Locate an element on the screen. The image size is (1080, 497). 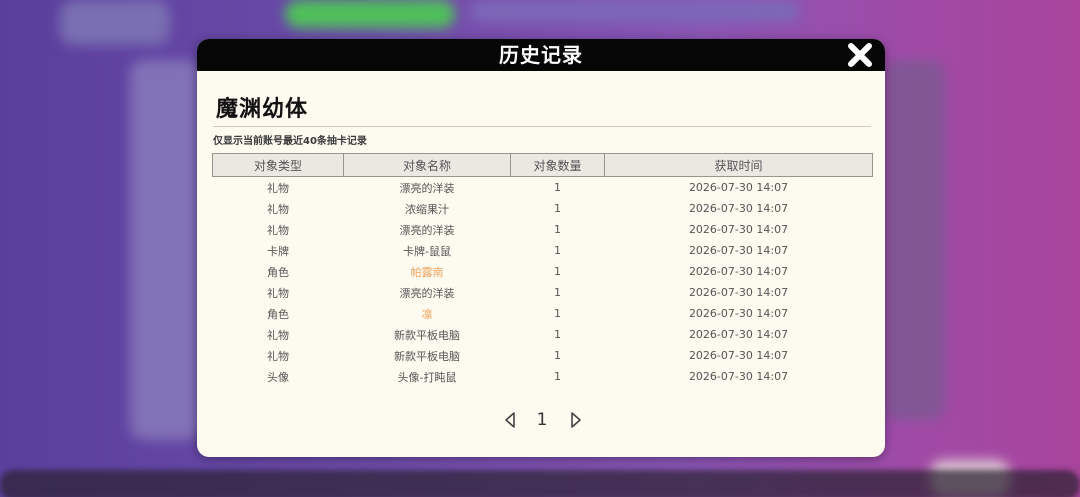
table-row: 角色 凛 1 2026-07-30 14:07 is located at coordinates (543, 313).